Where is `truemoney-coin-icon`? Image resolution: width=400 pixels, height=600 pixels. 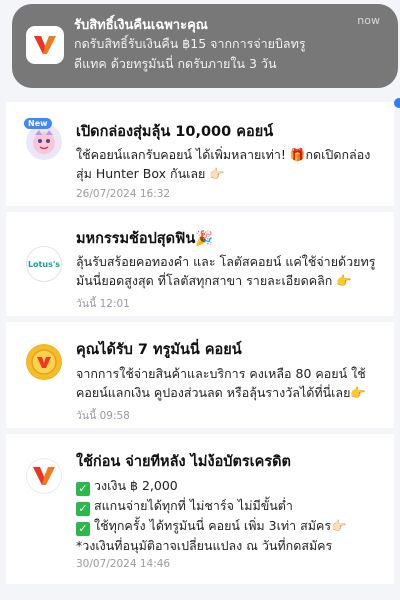 truemoney-coin-icon is located at coordinates (44, 362).